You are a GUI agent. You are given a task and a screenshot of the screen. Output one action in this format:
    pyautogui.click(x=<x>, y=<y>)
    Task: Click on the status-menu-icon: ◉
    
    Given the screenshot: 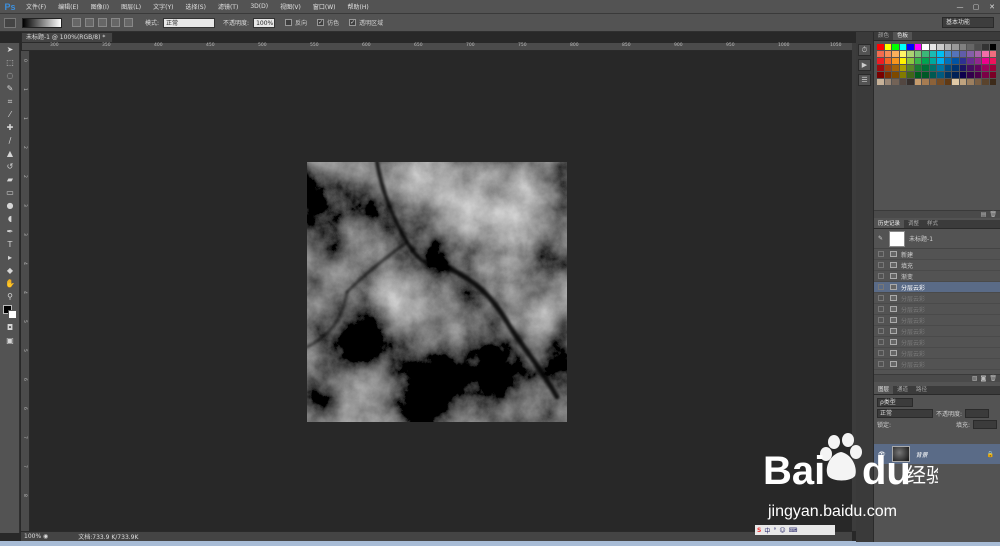 What is the action you would take?
    pyautogui.click(x=45, y=536)
    